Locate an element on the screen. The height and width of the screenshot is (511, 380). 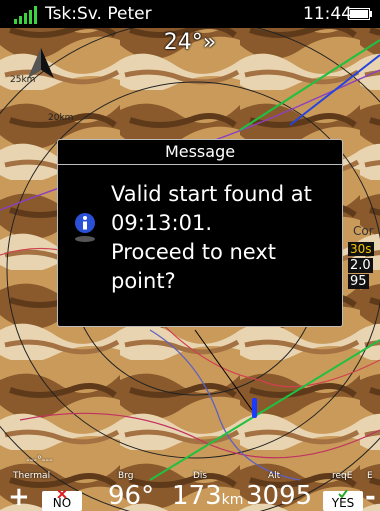
wind-indicator: ---°--- is located at coordinates (39, 460).